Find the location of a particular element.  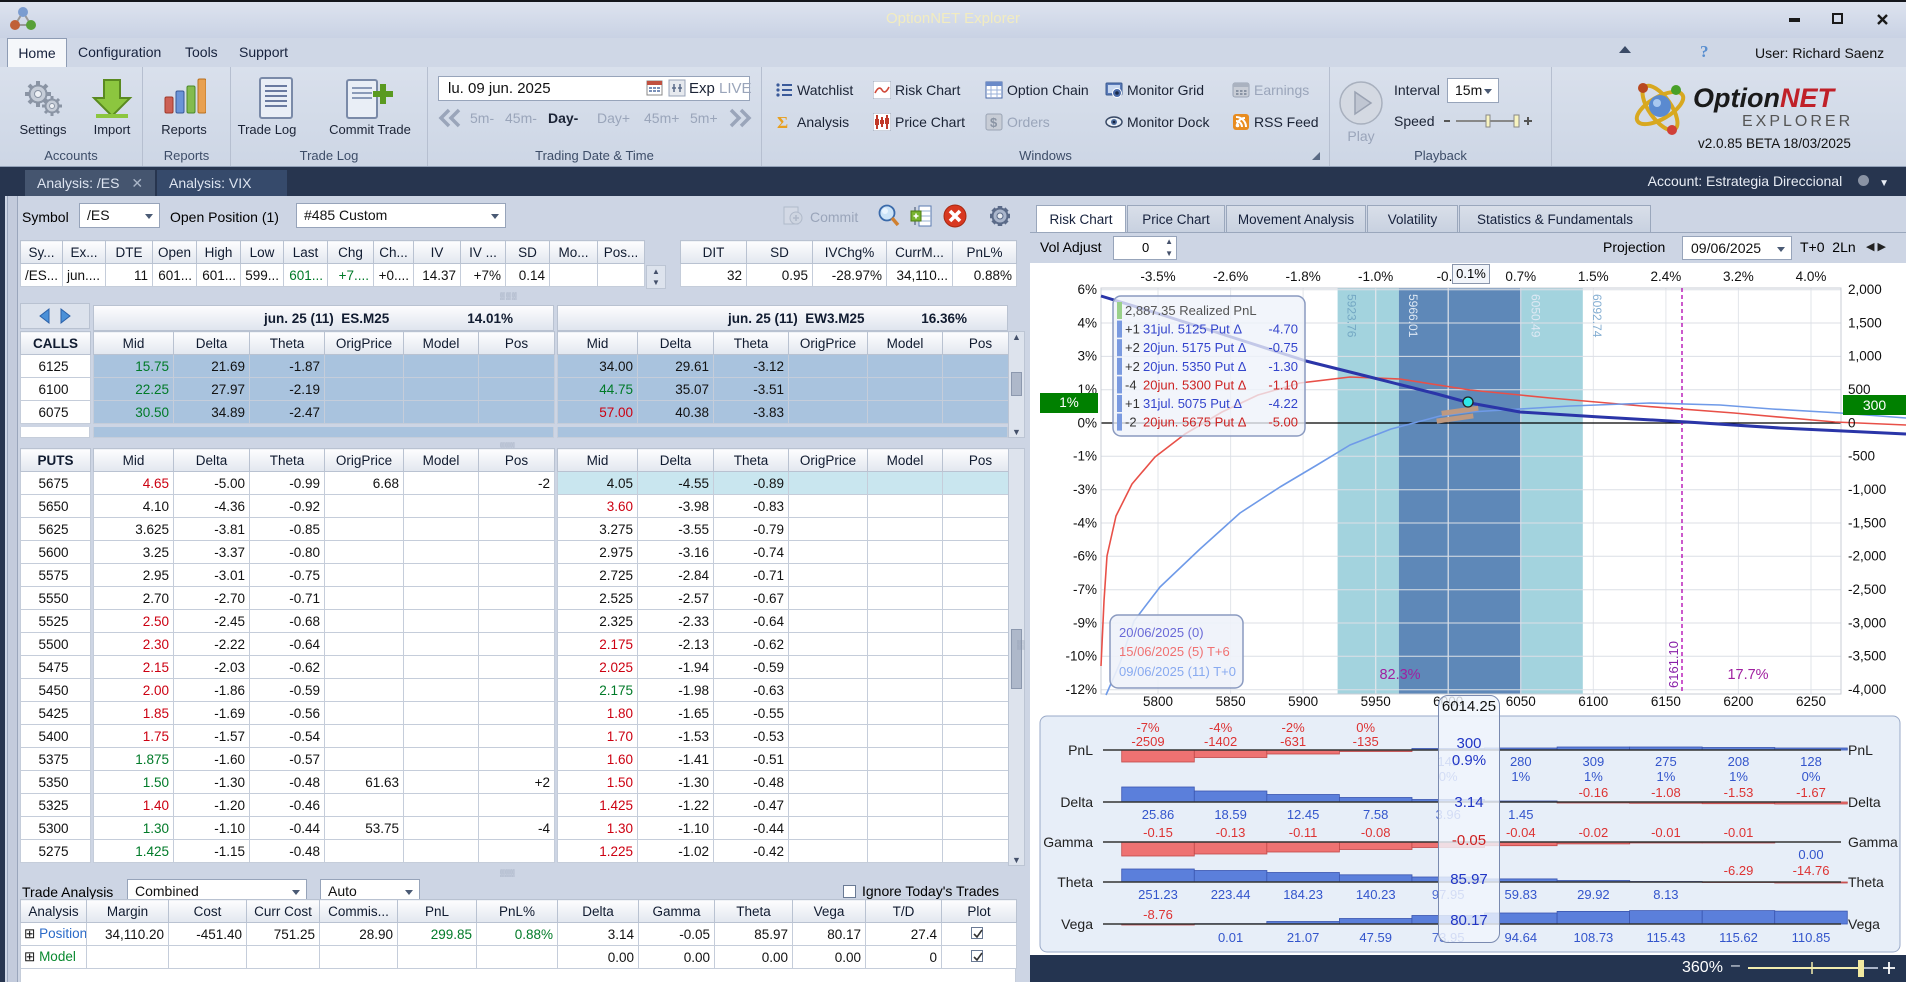

svg-text: 20jun. 5175 Put Δ is located at coordinates (1195, 347).